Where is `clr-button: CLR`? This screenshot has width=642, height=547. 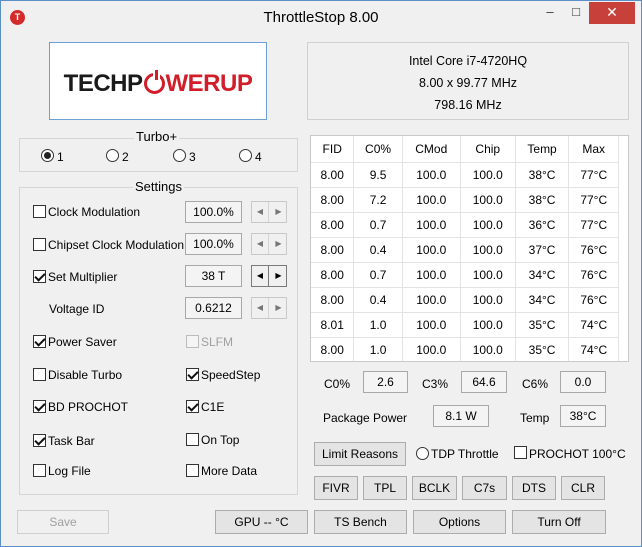 clr-button: CLR is located at coordinates (583, 488).